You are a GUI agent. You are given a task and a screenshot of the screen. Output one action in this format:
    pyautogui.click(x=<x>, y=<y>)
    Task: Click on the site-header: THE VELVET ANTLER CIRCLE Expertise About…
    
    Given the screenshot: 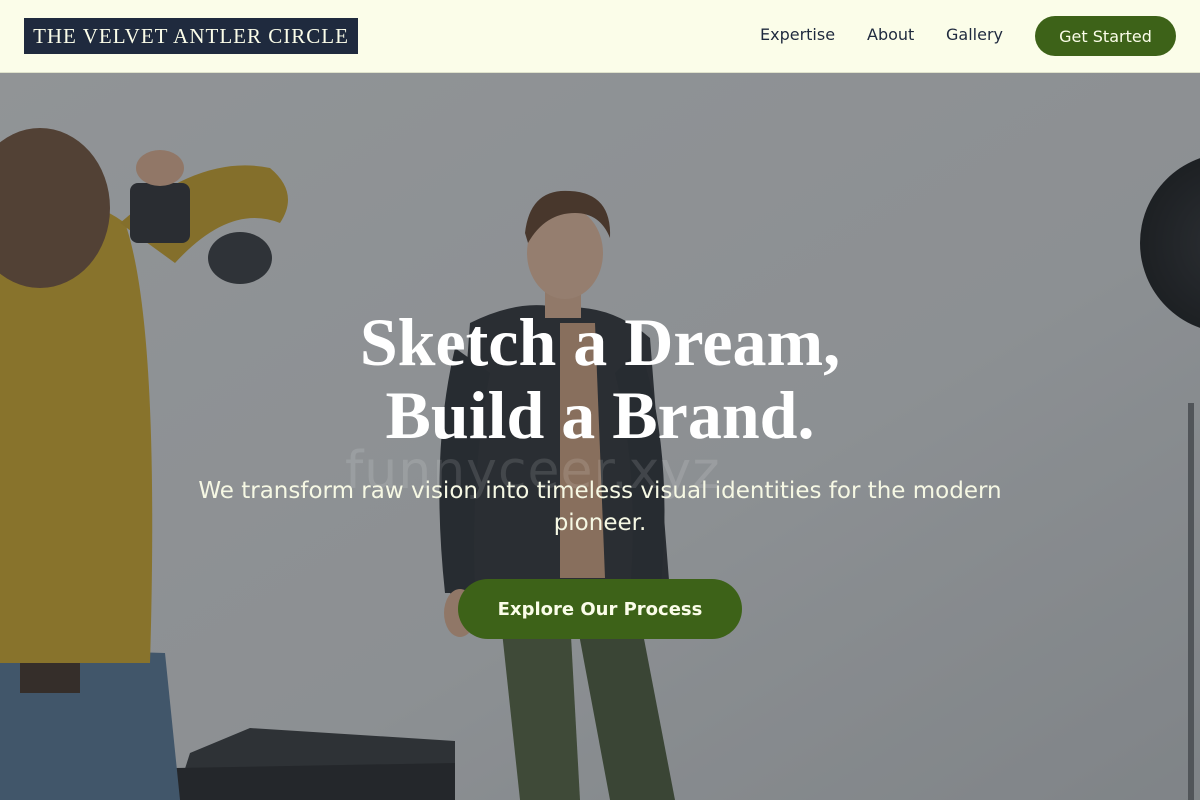 What is the action you would take?
    pyautogui.click(x=600, y=36)
    